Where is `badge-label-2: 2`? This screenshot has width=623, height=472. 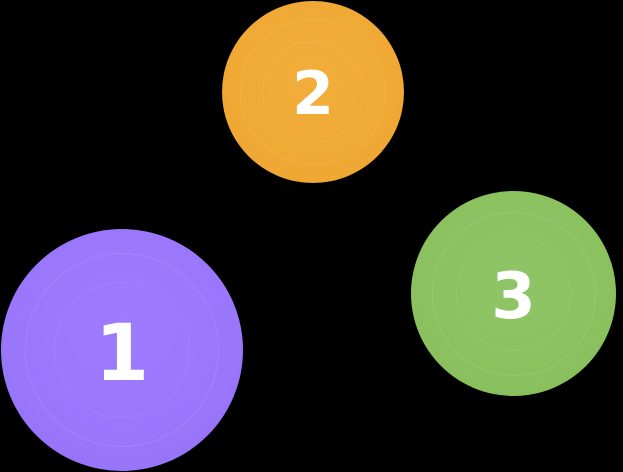 badge-label-2: 2 is located at coordinates (313, 94).